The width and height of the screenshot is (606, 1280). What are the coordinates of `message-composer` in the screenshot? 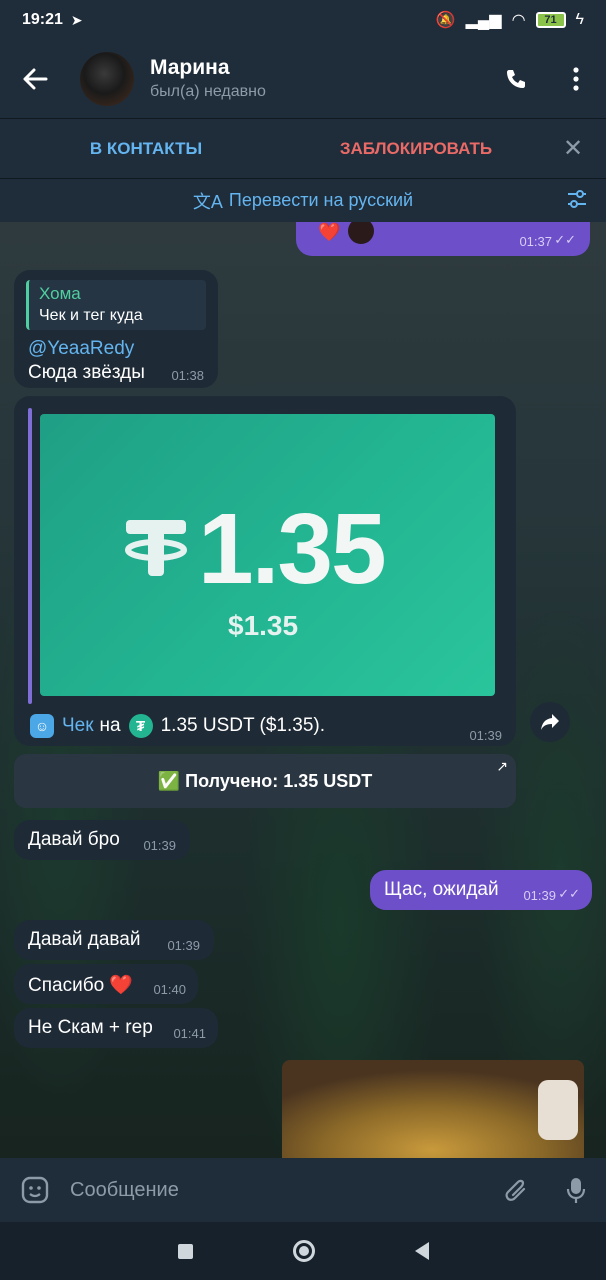 It's located at (303, 1190).